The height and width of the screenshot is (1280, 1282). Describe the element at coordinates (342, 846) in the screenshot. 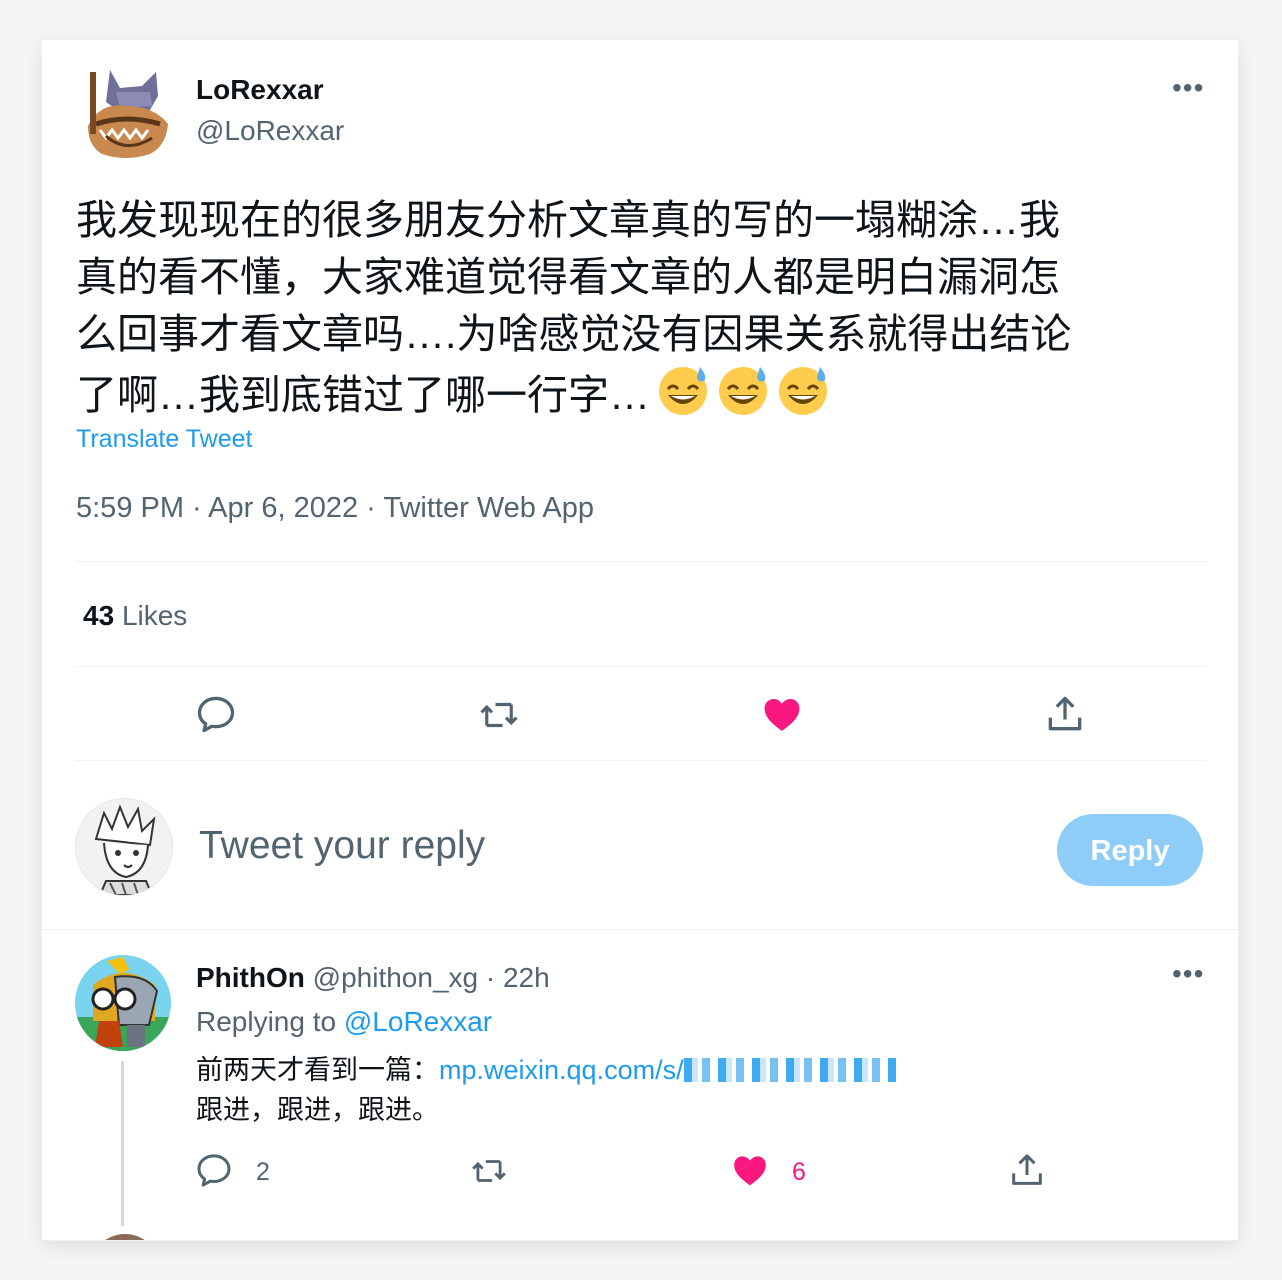

I see `reply-input: Tweet your reply` at that location.